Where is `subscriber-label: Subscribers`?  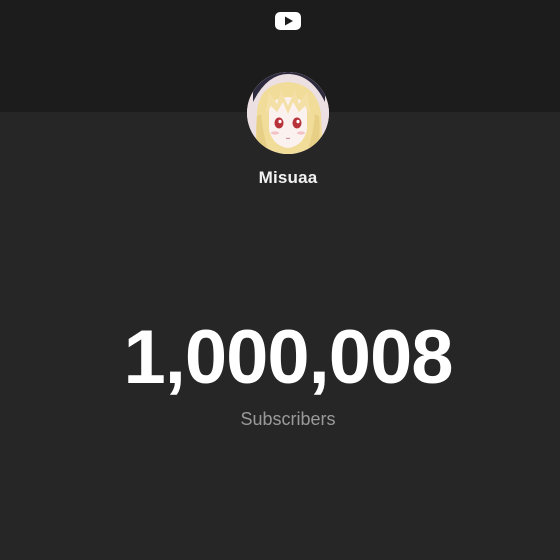 subscriber-label: Subscribers is located at coordinates (288, 419).